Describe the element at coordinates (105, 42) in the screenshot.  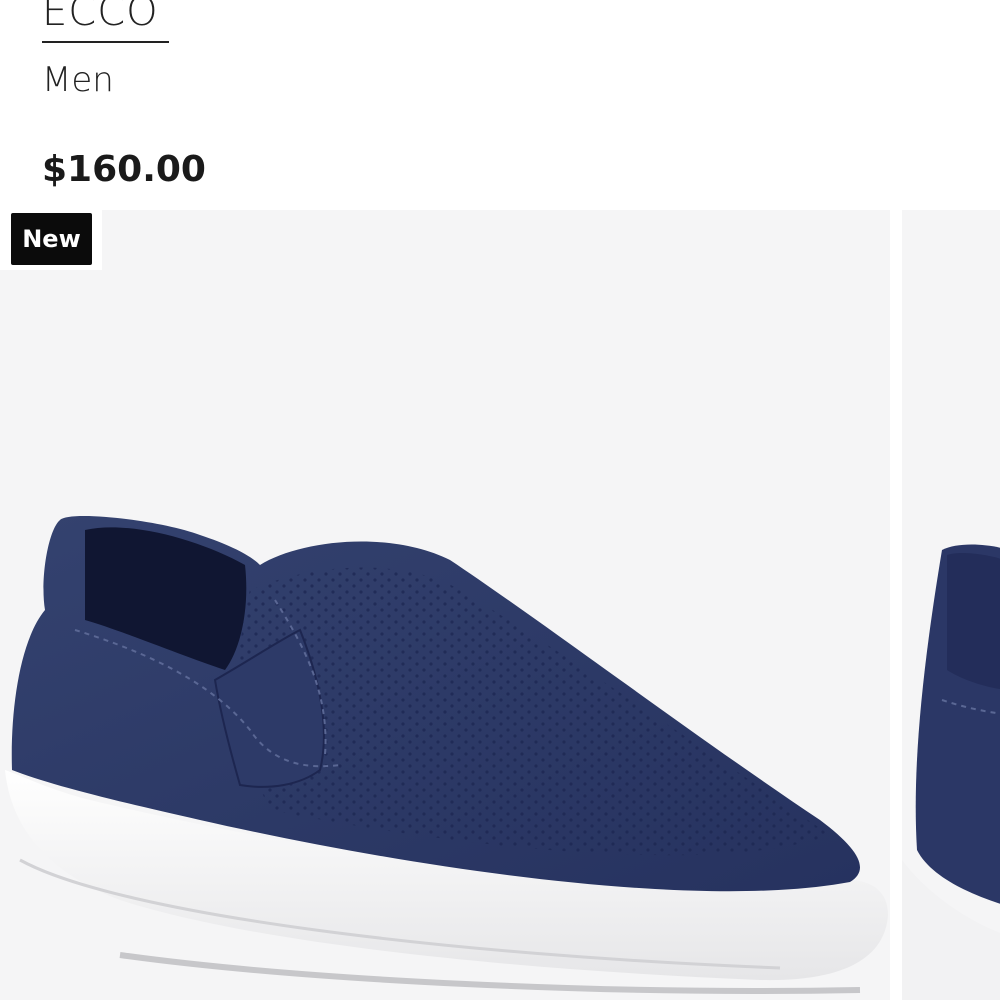
I see `brand-underline` at that location.